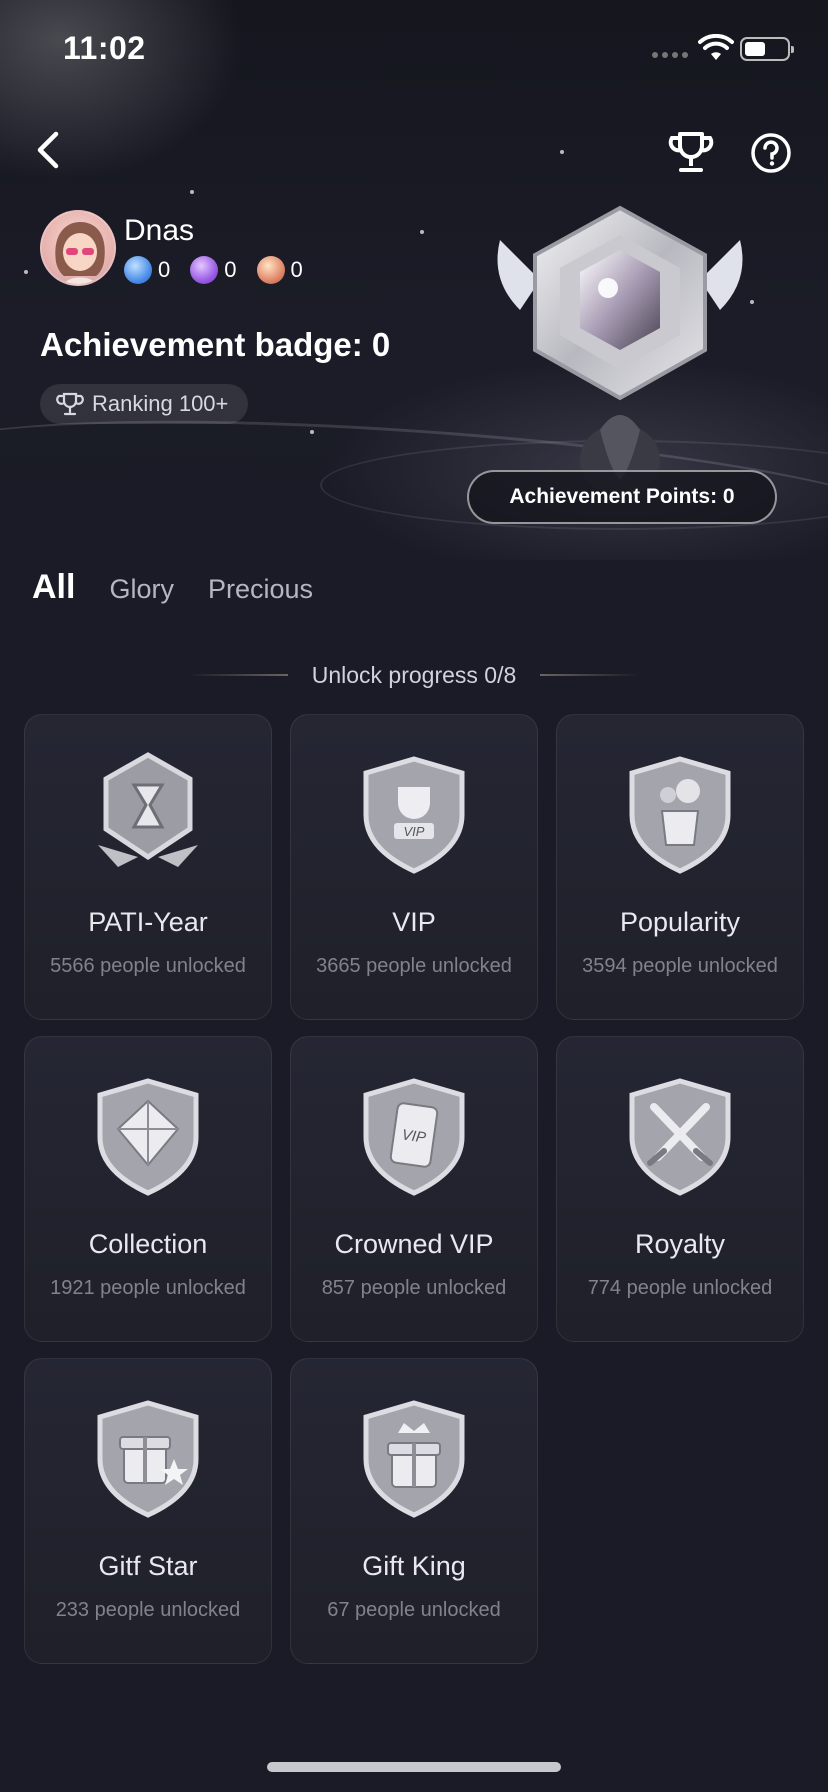 The width and height of the screenshot is (828, 1792). What do you see at coordinates (141, 589) in the screenshot?
I see `tab-glory: Glory` at bounding box center [141, 589].